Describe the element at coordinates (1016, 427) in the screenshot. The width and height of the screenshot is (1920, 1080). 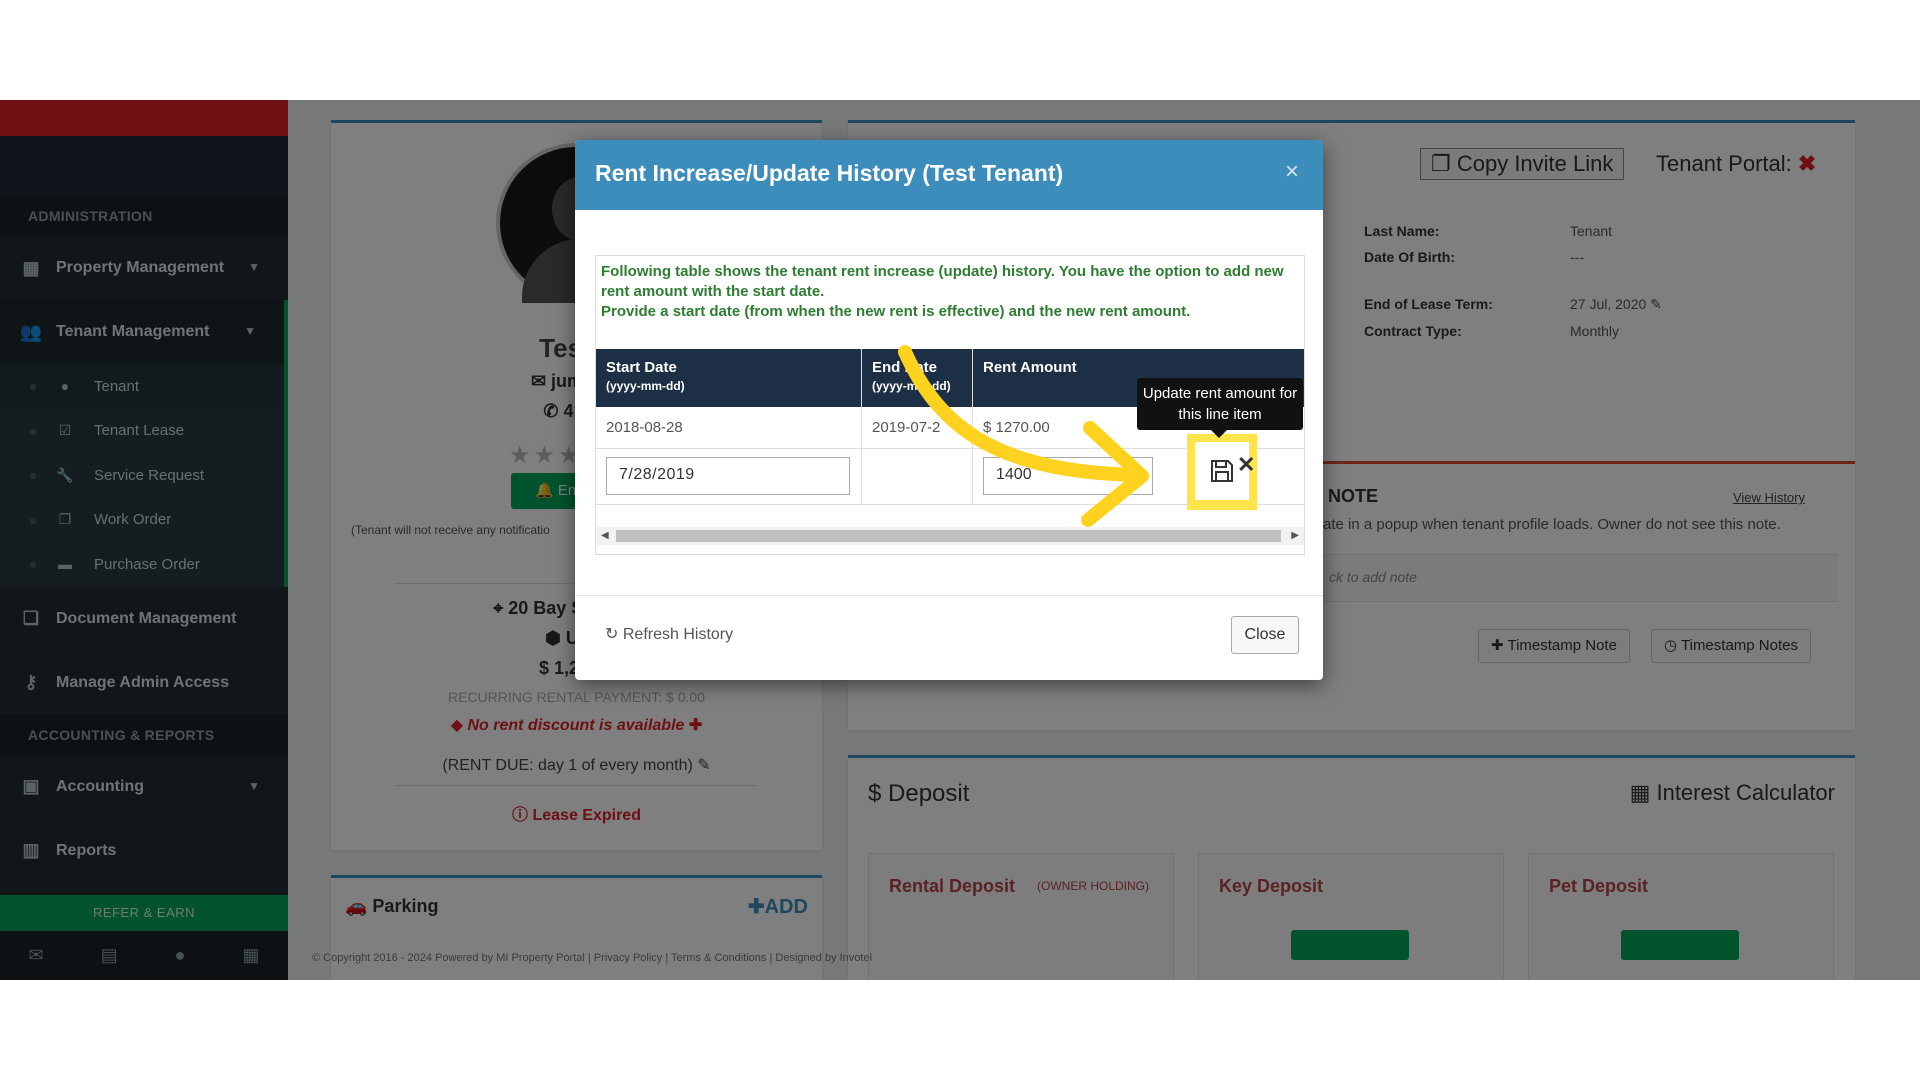
I see `rent-amount-cell: $ 1270.00` at that location.